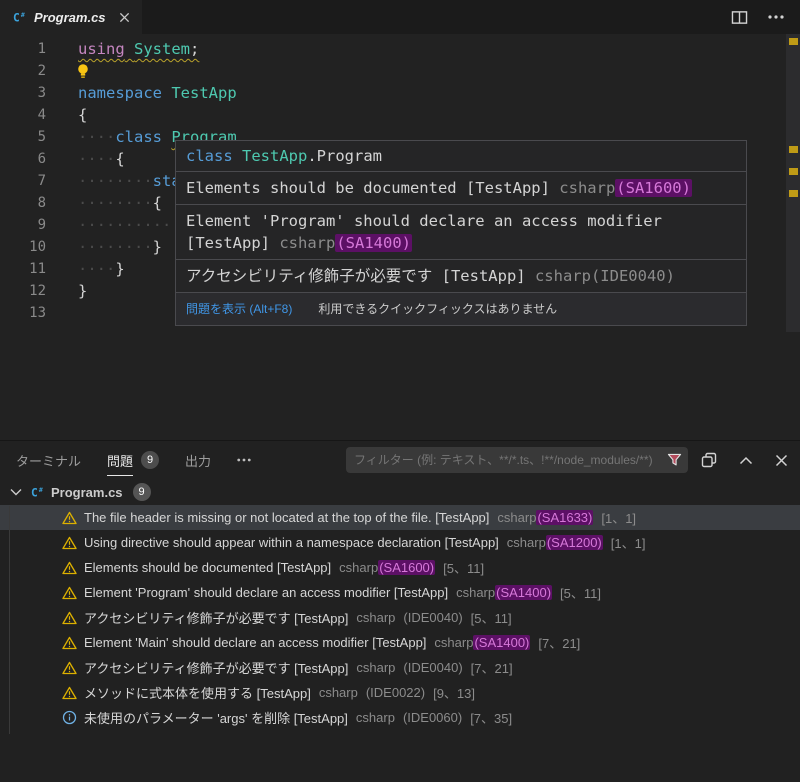 The height and width of the screenshot is (782, 800). I want to click on line-number: 8, so click(41, 203).